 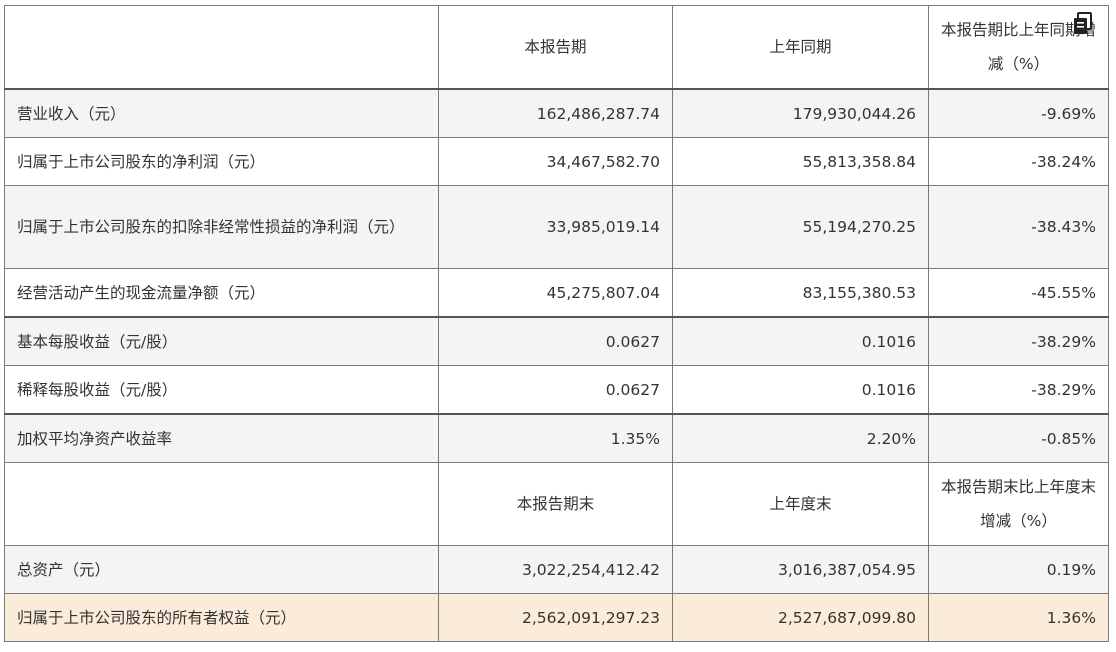 What do you see at coordinates (1018, 617) in the screenshot?
I see `cell-change: 1.36%` at bounding box center [1018, 617].